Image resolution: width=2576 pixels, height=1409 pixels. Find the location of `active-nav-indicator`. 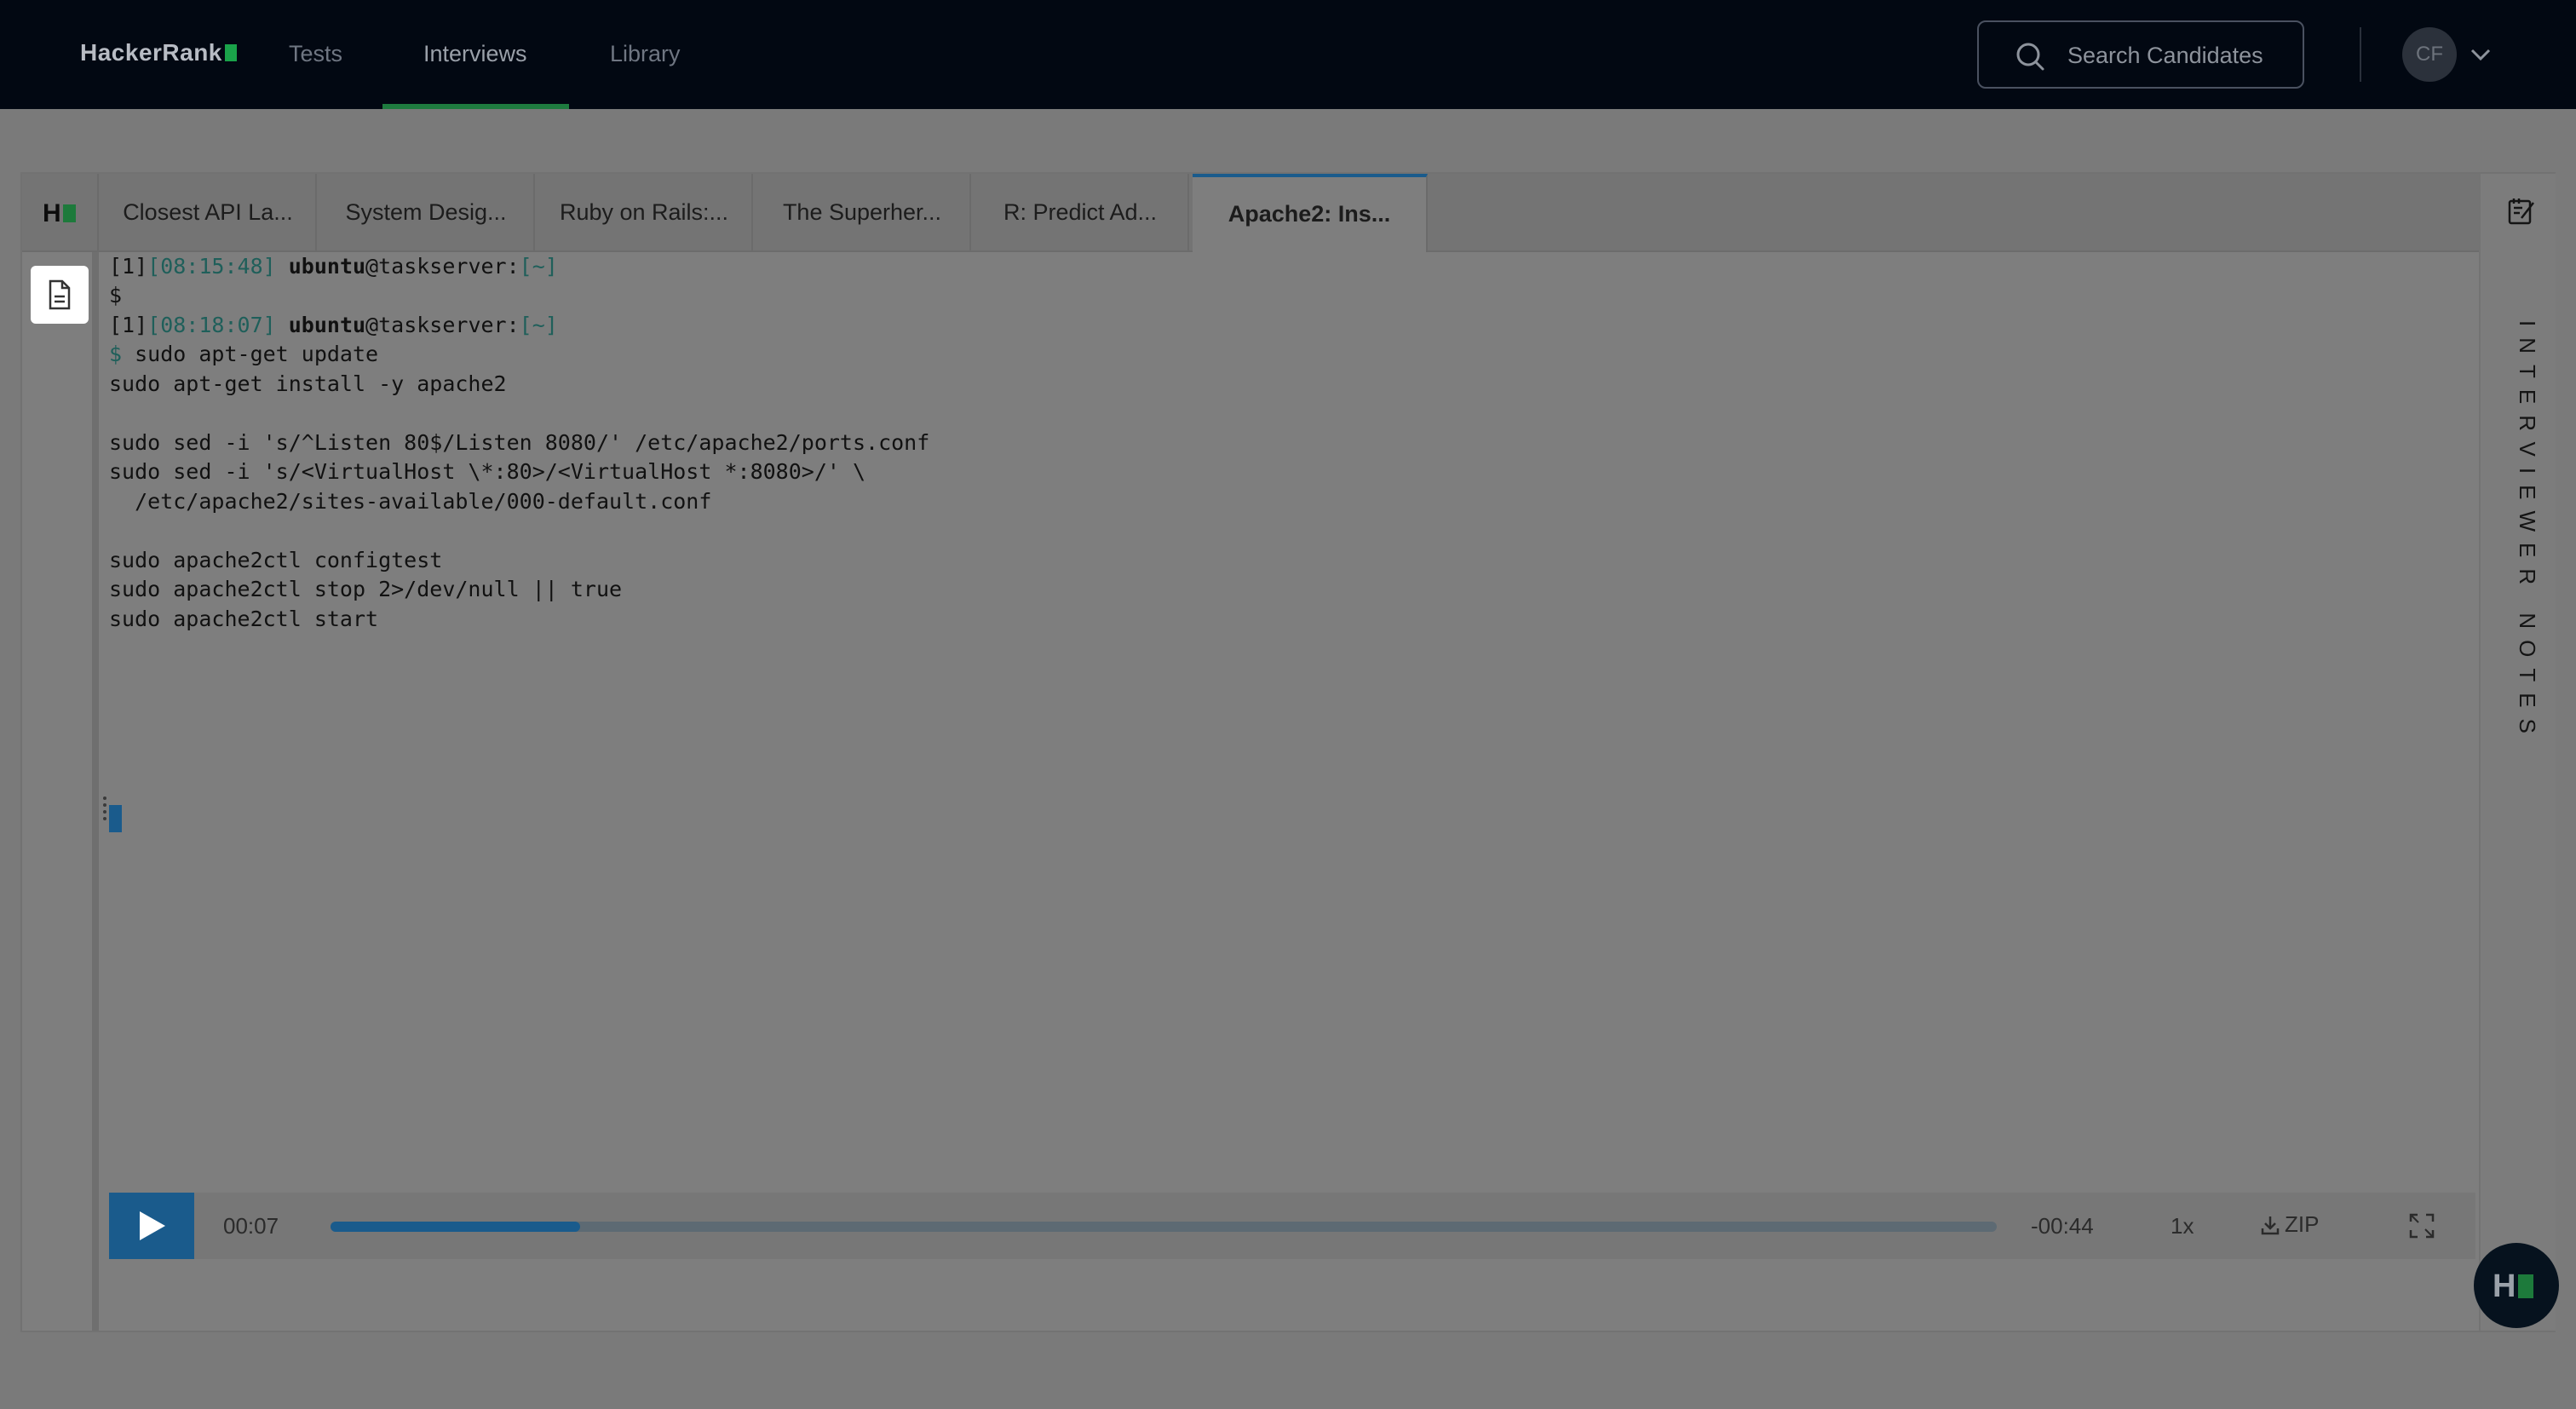

active-nav-indicator is located at coordinates (476, 106).